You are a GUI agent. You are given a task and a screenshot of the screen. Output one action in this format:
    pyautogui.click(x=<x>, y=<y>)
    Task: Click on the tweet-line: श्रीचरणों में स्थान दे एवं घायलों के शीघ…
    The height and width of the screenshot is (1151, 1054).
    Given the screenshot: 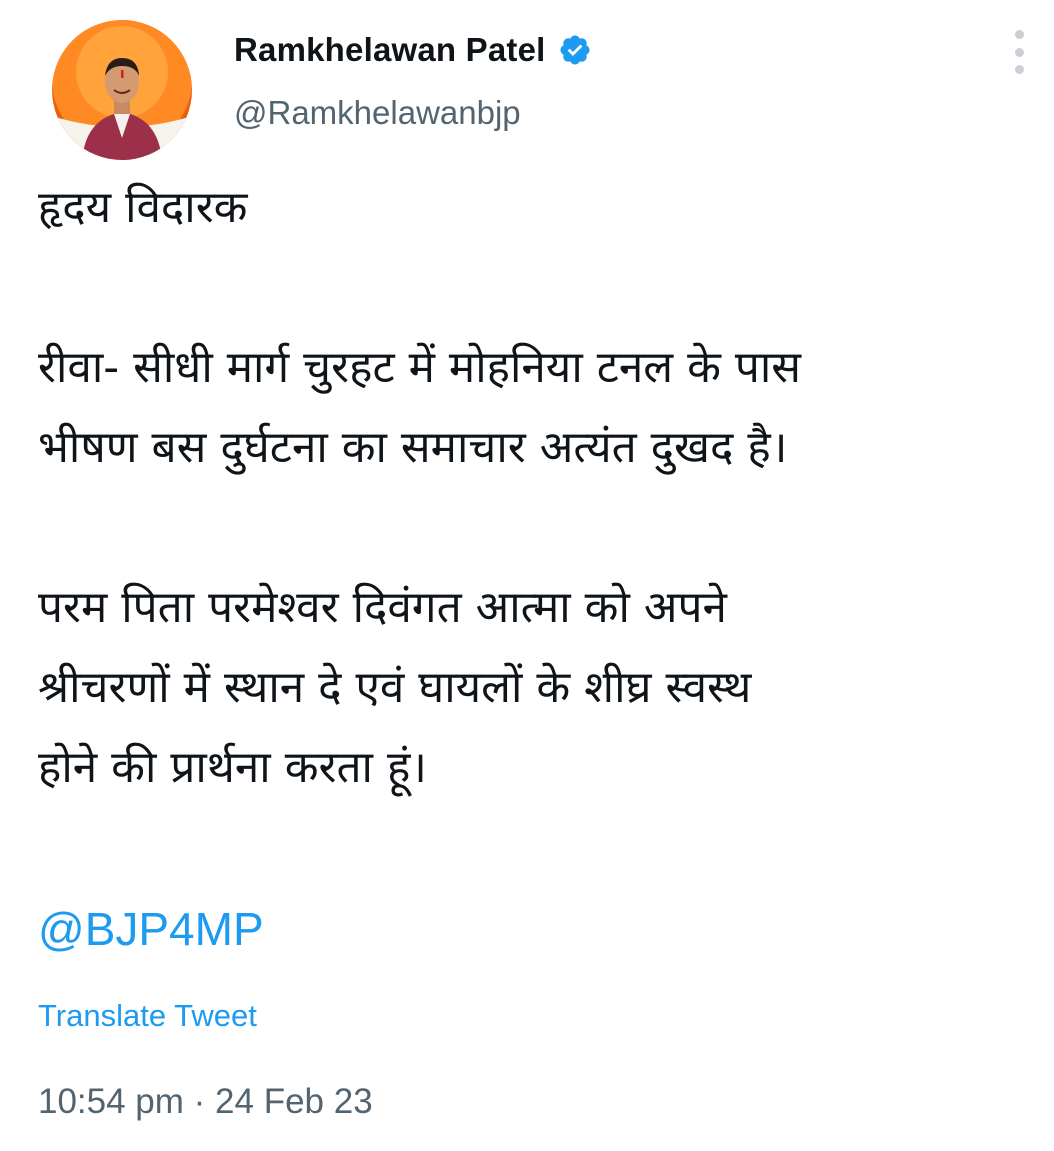 What is the action you would take?
    pyautogui.click(x=395, y=687)
    